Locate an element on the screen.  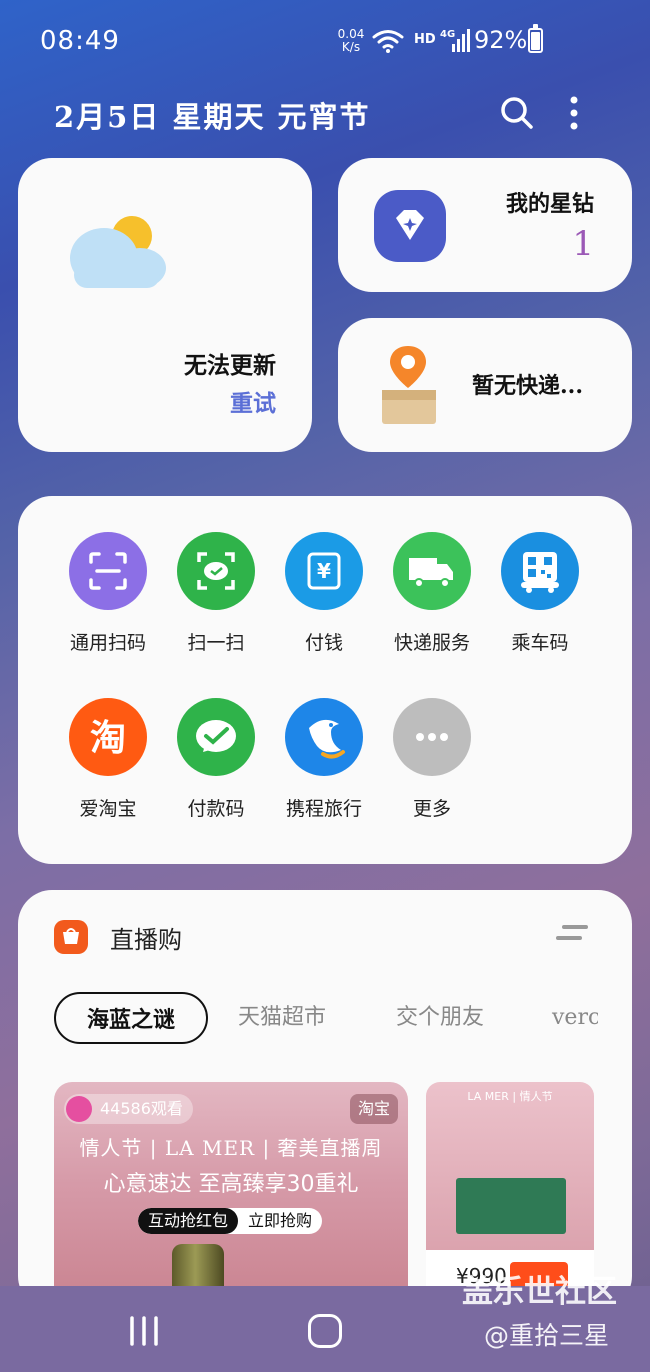
buy-now-button: 立即抢购 is located at coordinates (280, 1221).